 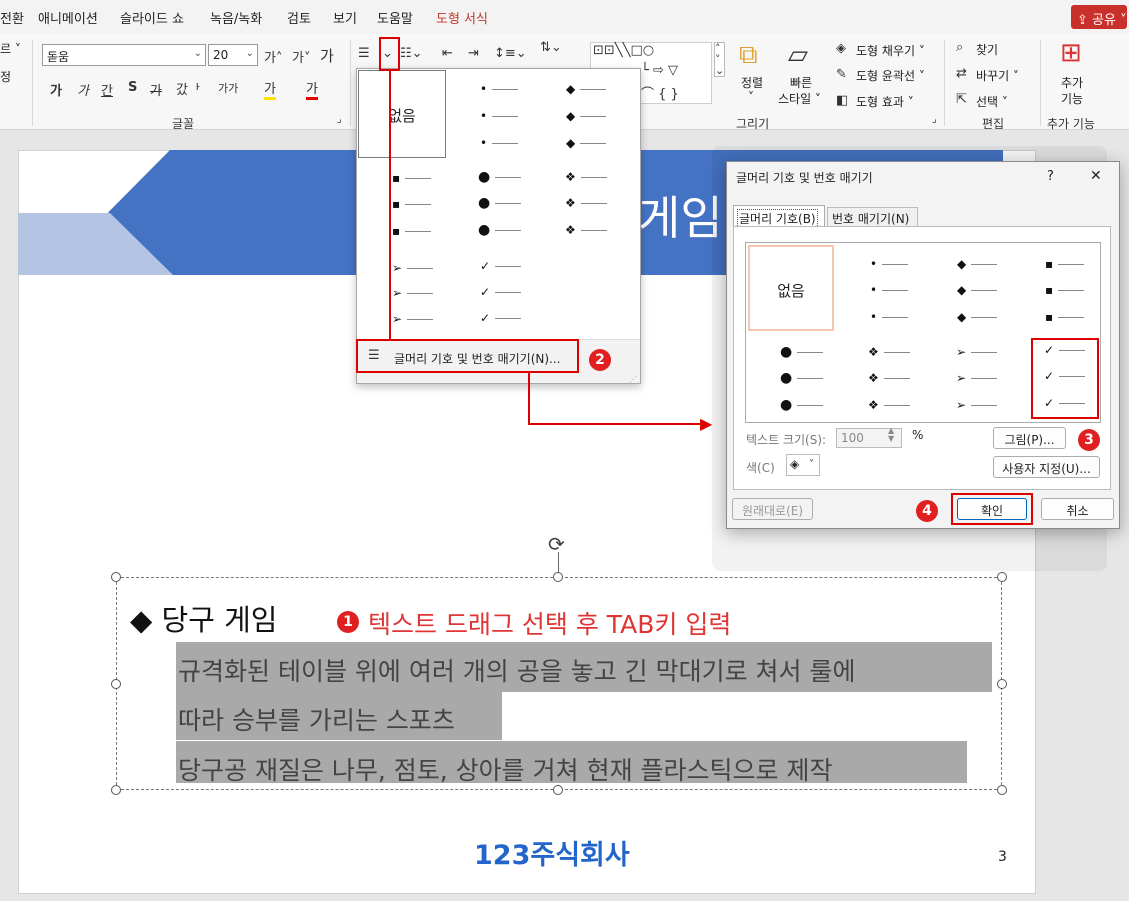 I want to click on bold-button: 가, so click(x=56, y=89).